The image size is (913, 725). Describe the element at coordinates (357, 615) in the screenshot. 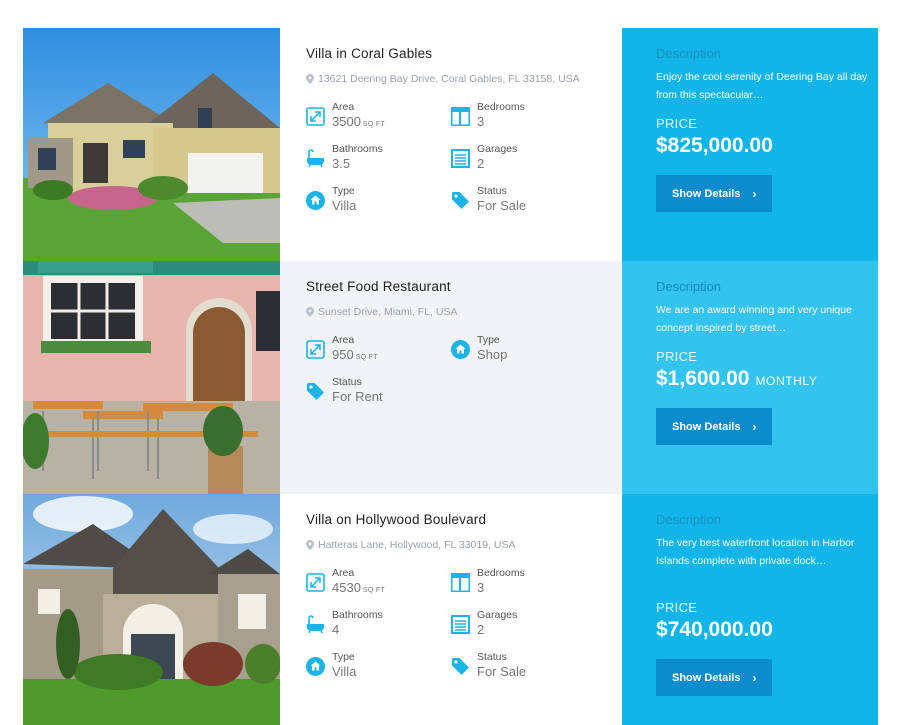

I see `feature-label: Bathrooms` at that location.